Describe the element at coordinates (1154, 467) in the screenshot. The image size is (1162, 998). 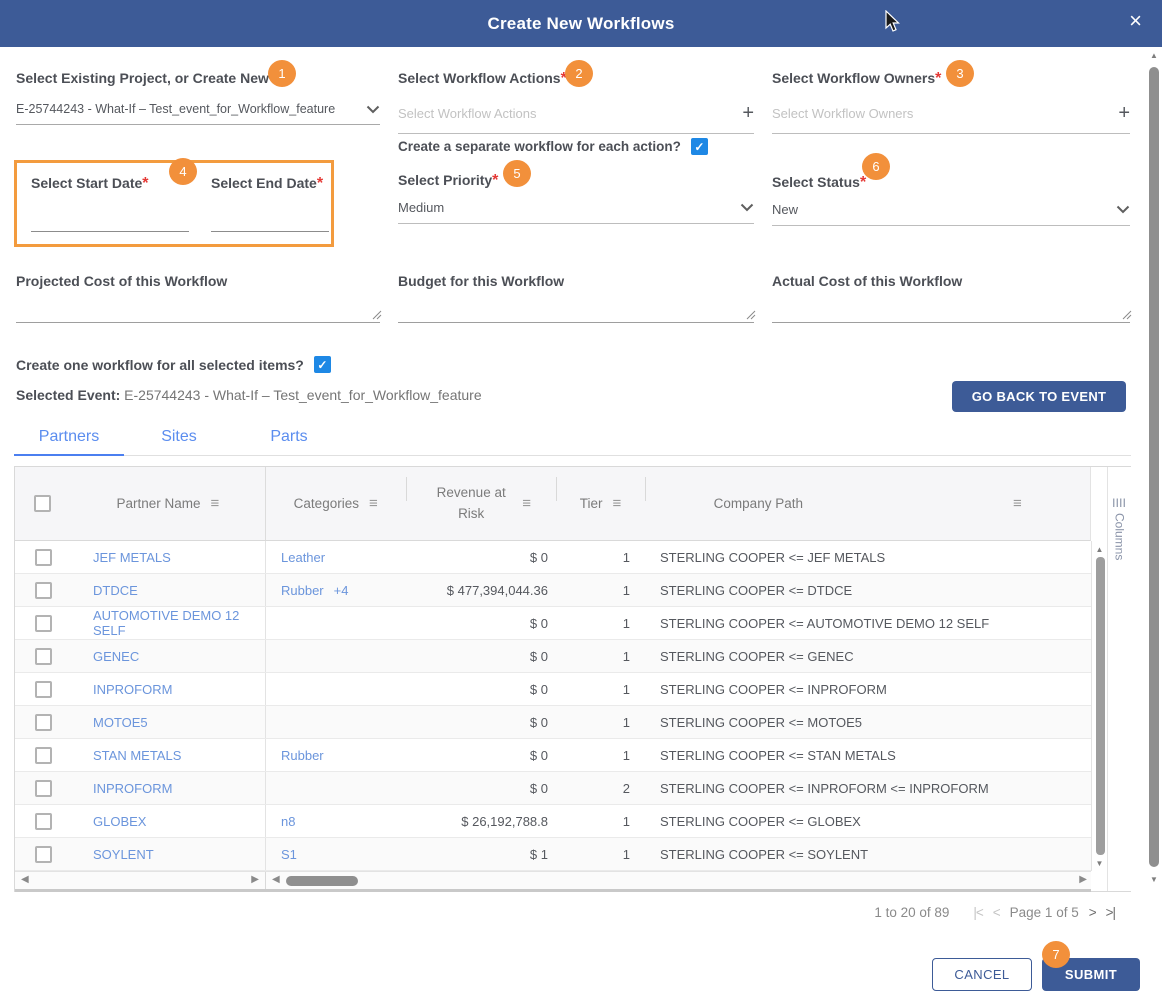
I see `modal-scrollbar-thumb` at that location.